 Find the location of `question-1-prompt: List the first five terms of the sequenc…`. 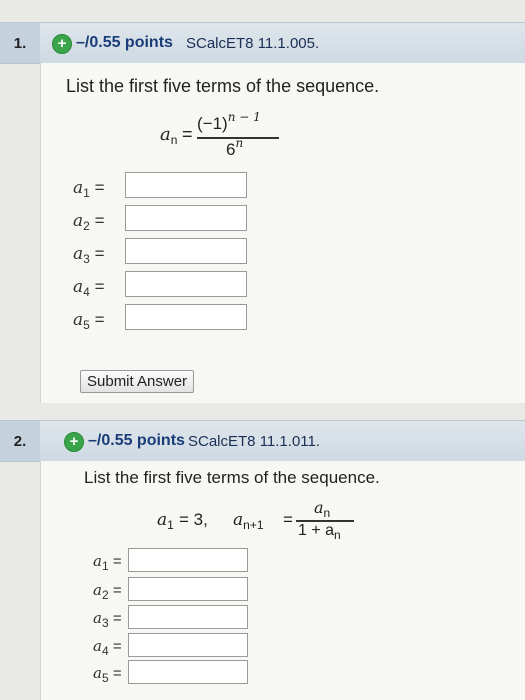

question-1-prompt: List the first five terms of the sequenc… is located at coordinates (223, 86).